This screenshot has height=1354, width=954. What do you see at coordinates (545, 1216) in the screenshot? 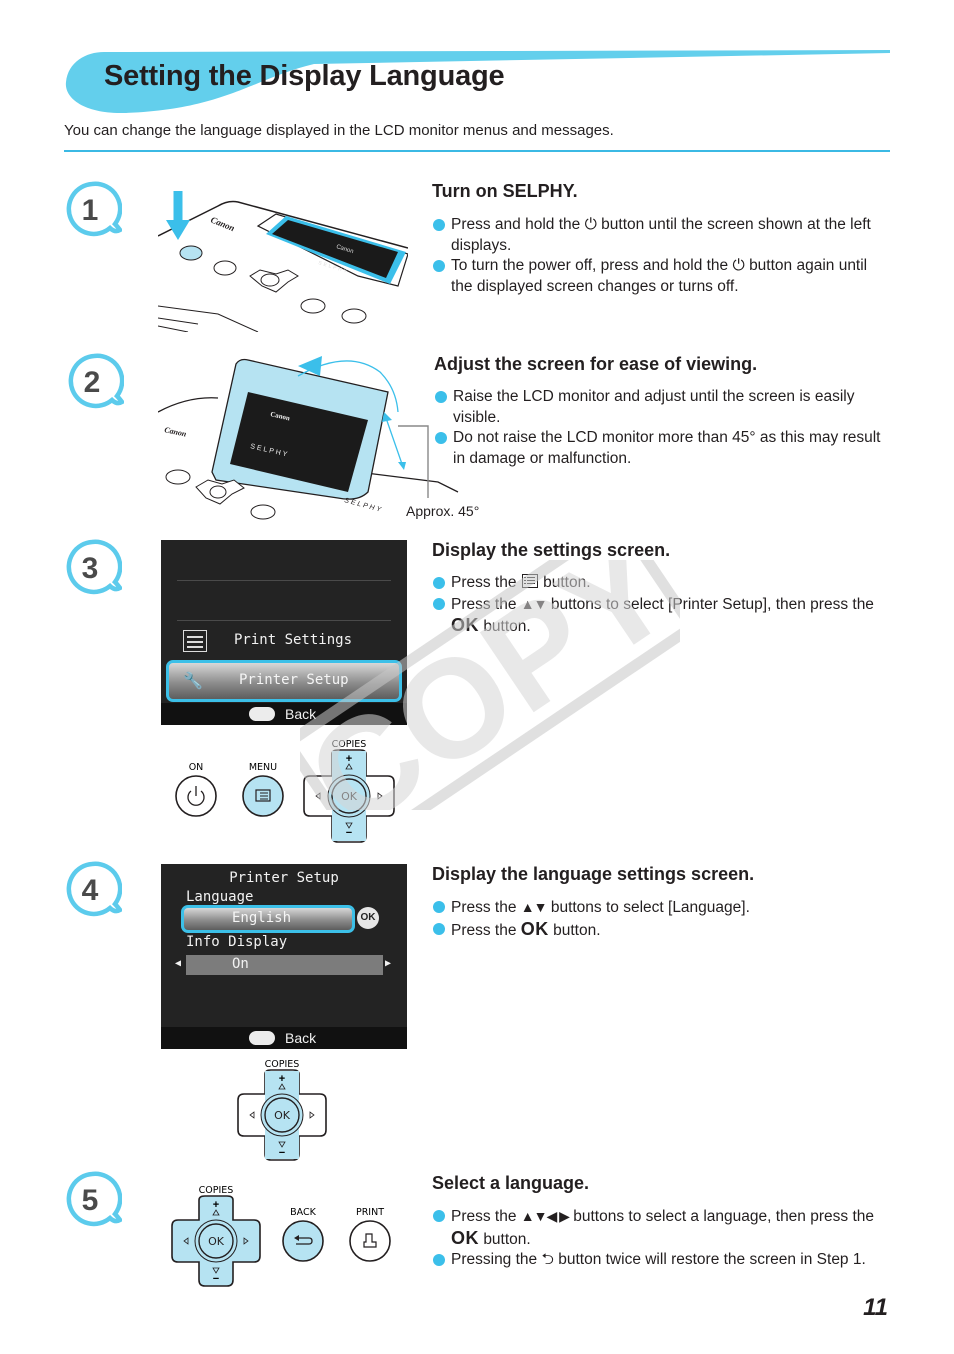
I see `arrow-keys-icon: ▲▼◀ ▶` at bounding box center [545, 1216].